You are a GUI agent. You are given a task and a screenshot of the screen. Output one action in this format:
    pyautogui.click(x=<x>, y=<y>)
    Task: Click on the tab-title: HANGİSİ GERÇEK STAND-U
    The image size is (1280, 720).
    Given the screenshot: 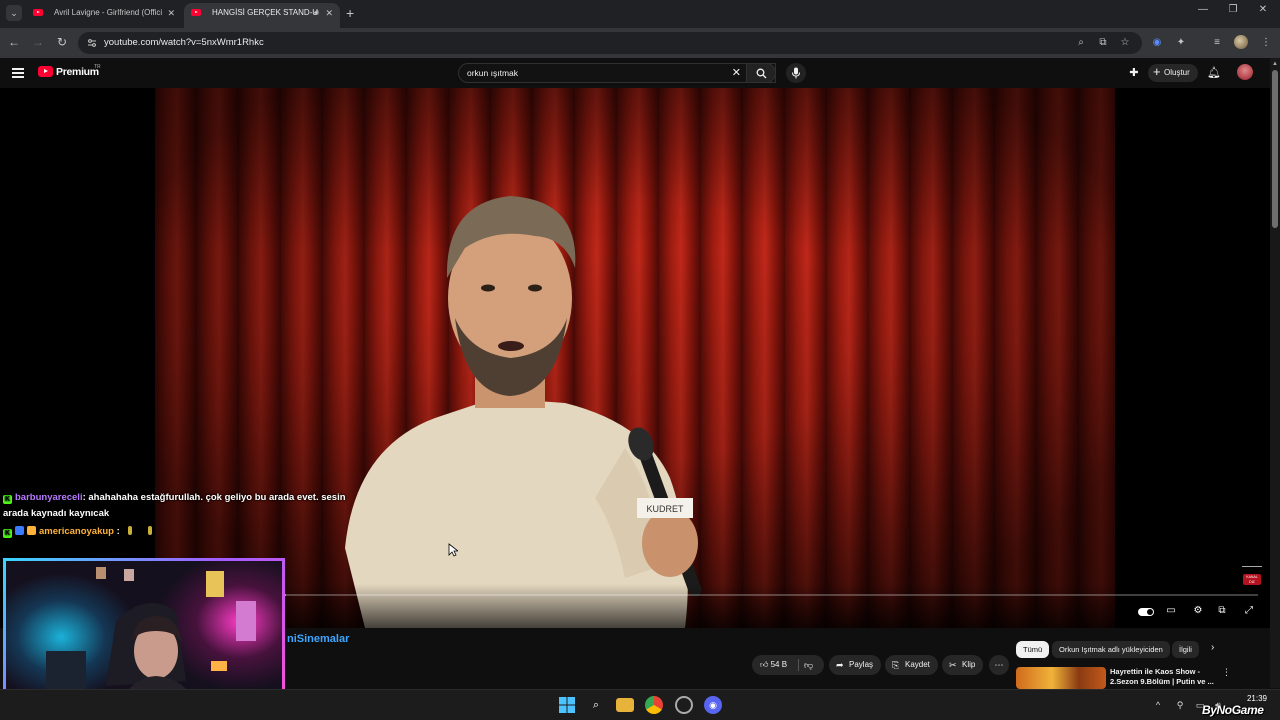 What is the action you would take?
    pyautogui.click(x=265, y=12)
    